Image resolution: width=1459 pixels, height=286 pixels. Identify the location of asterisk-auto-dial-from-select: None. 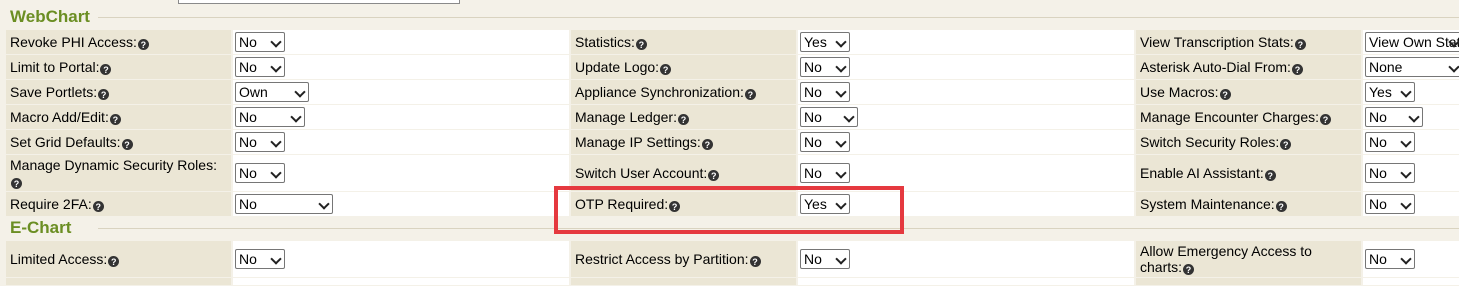
(1412, 67).